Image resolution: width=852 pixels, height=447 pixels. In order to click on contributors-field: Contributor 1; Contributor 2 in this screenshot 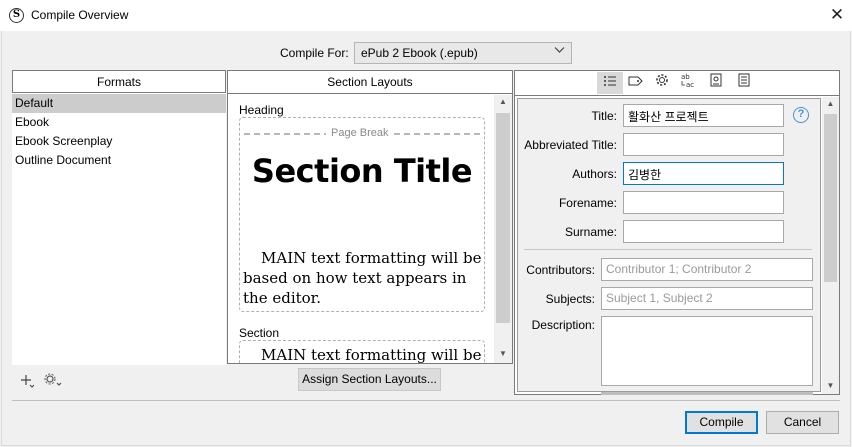, I will do `click(707, 269)`.